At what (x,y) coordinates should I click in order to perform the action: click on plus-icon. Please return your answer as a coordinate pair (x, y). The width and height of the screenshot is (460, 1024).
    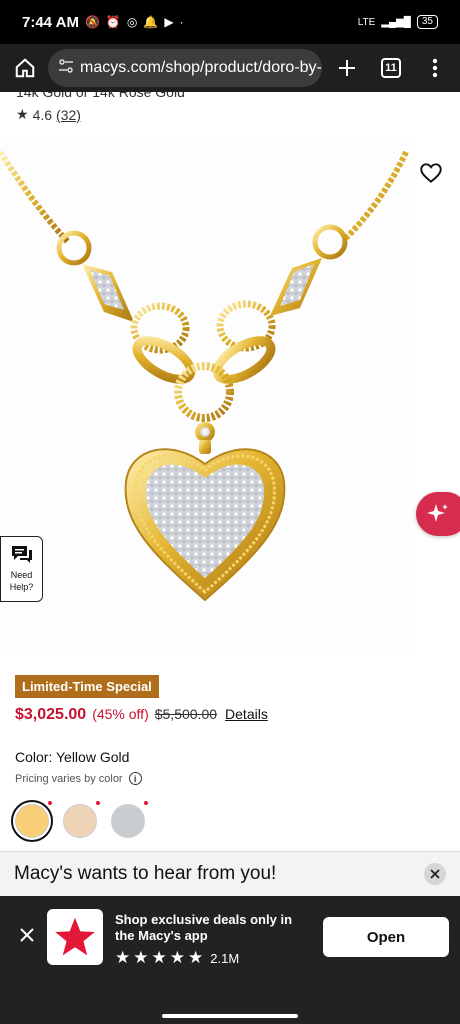
    Looking at the image, I should click on (347, 68).